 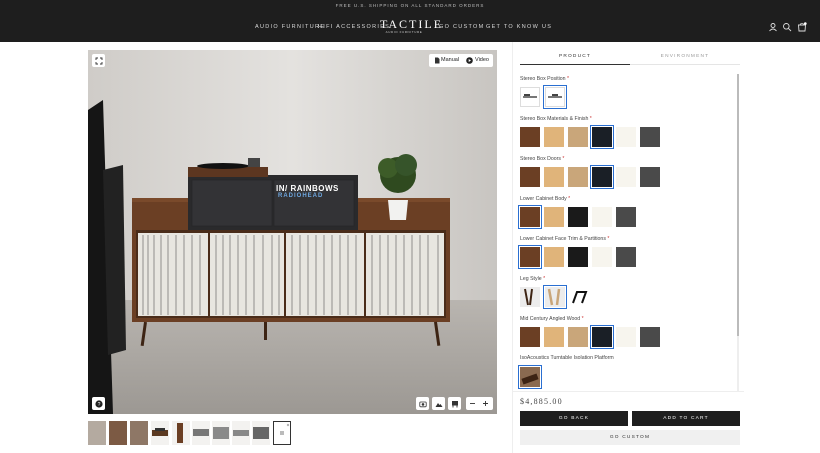 I want to click on fullscreen-button, so click(x=98, y=60).